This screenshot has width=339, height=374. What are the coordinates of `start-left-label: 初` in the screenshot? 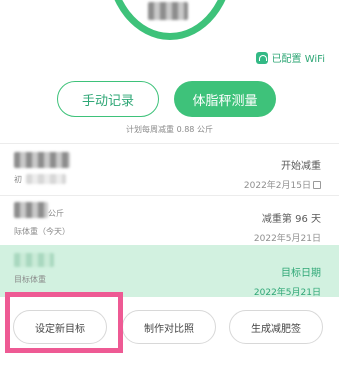 It's located at (18, 179).